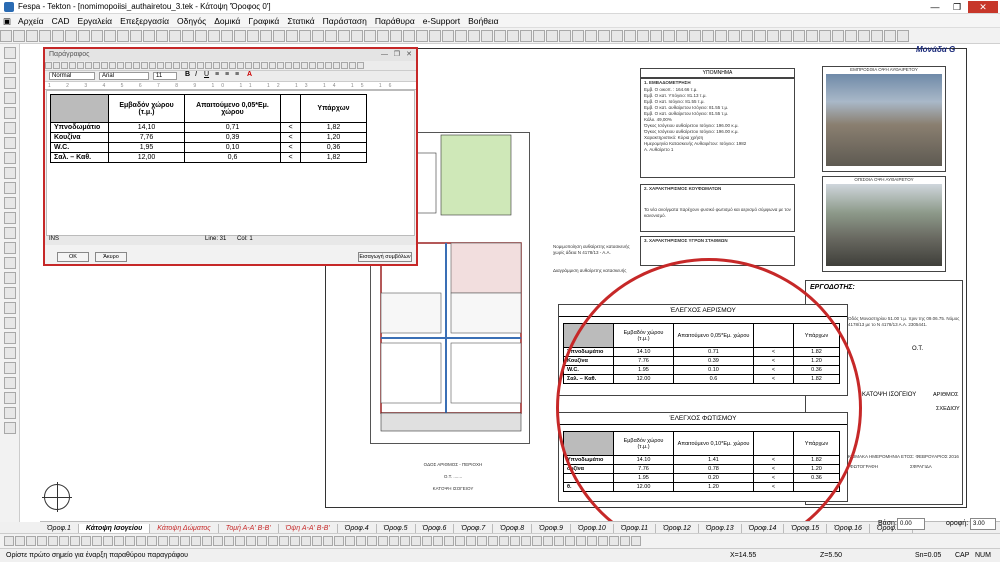  Describe the element at coordinates (308, 528) in the screenshot. I see `tab-5: Όψη Α-Α' Β-Β'` at that location.